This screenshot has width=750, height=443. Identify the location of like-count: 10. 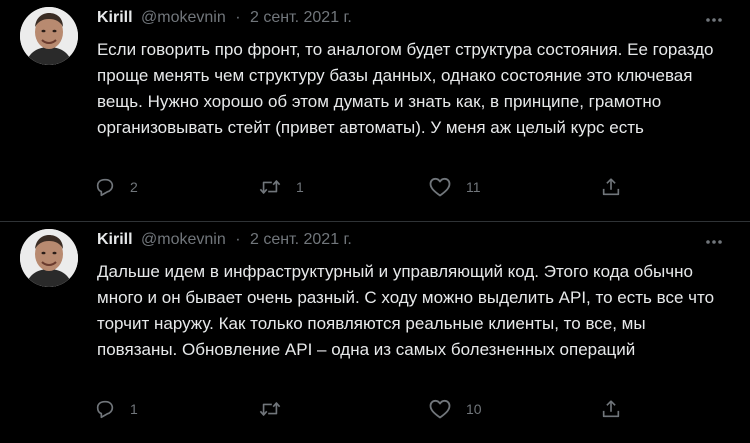
(474, 409).